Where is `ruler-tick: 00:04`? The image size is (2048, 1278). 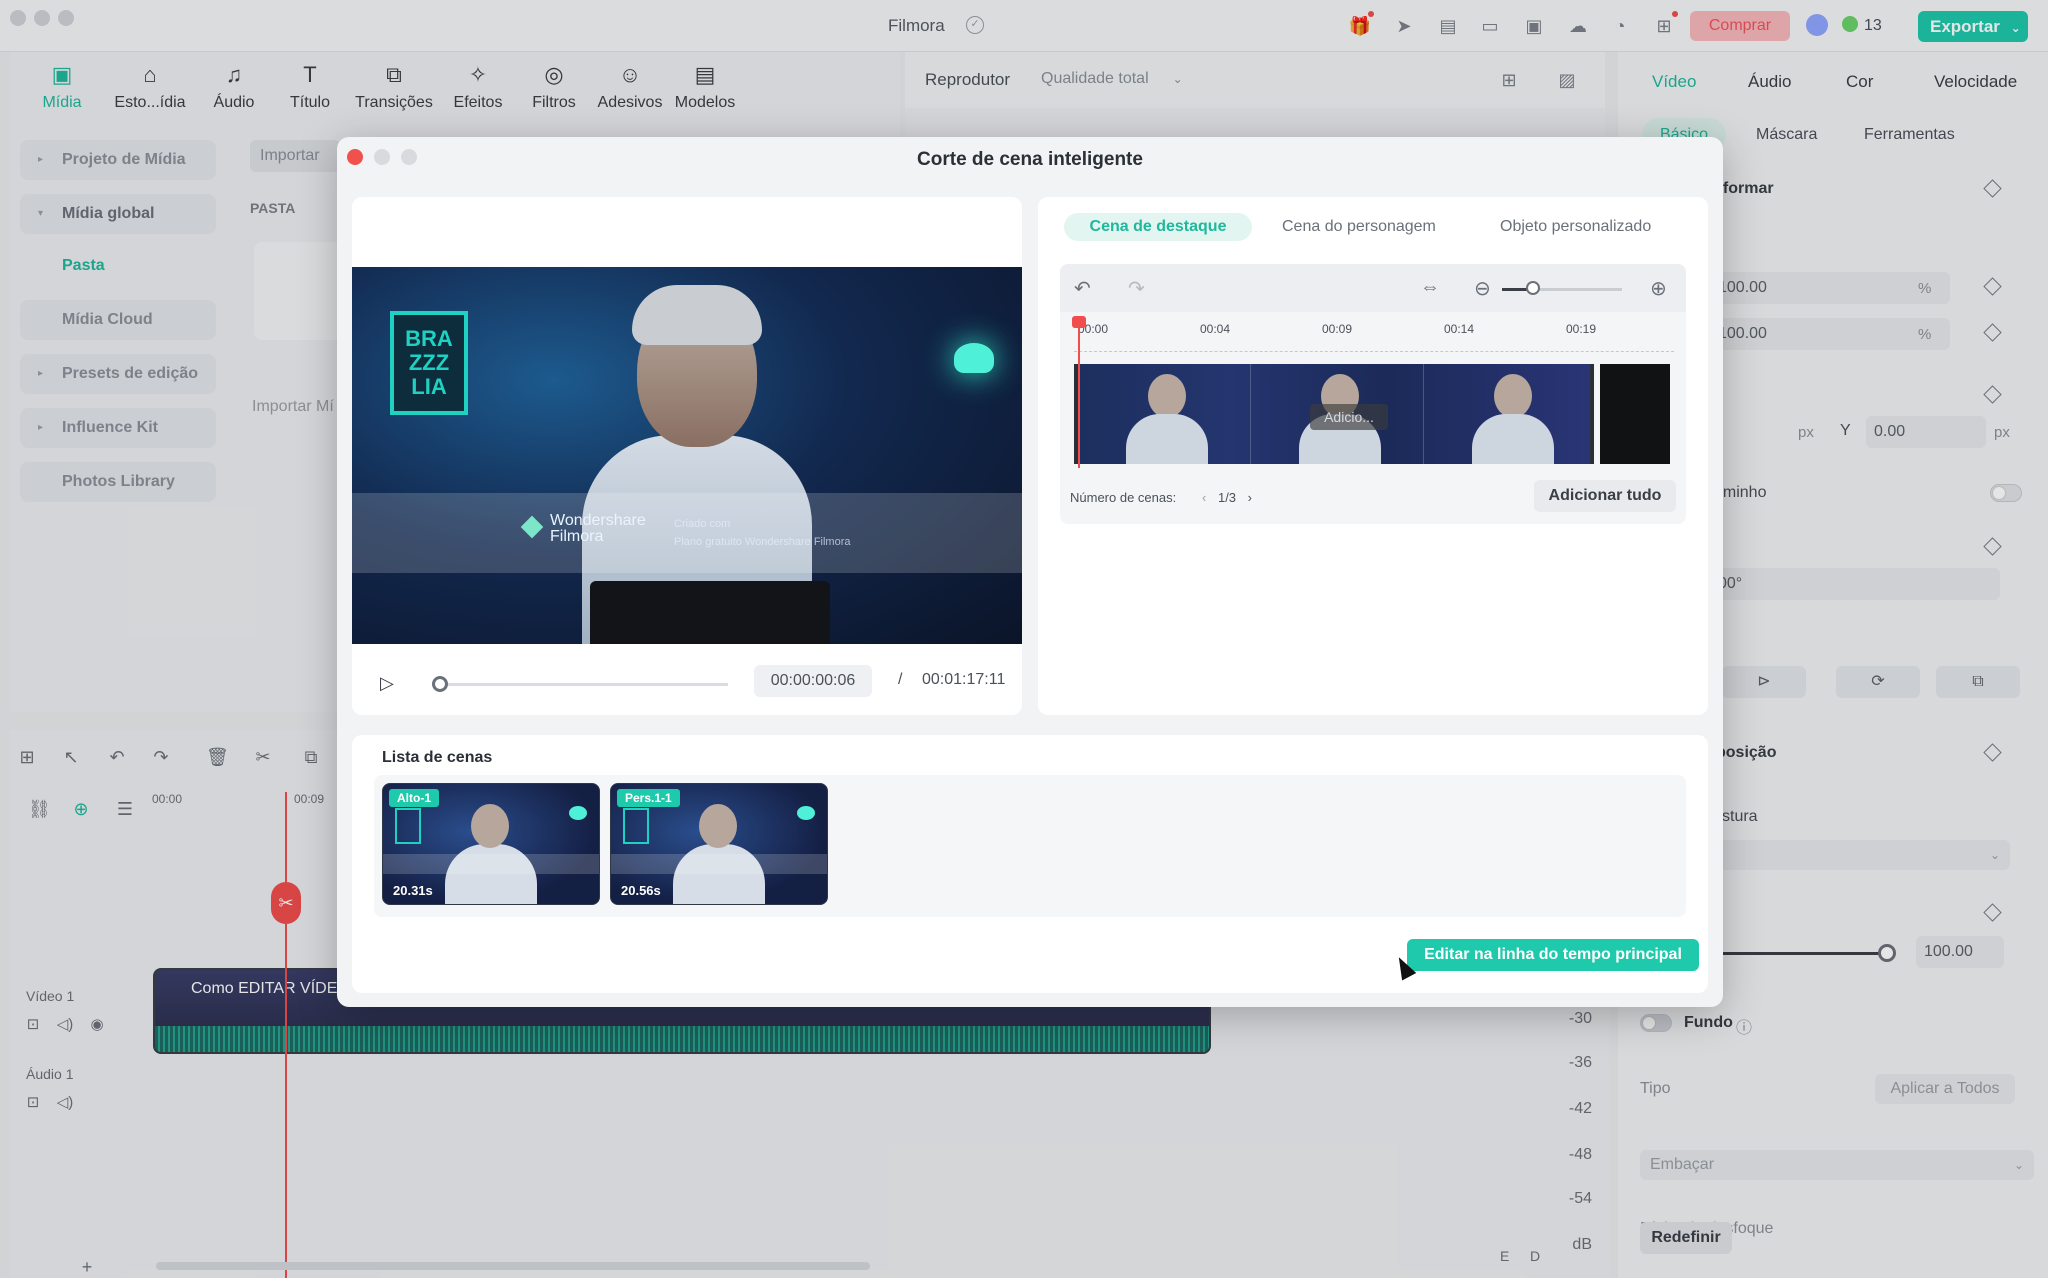 ruler-tick: 00:04 is located at coordinates (1215, 329).